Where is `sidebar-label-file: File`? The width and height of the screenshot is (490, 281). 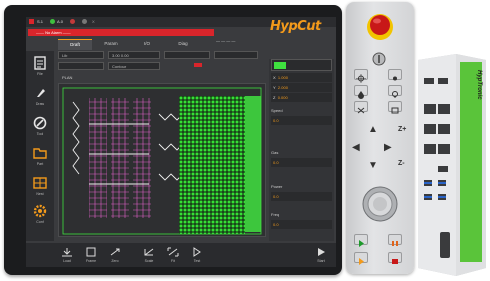
sidebar-label-file: File is located at coordinates (40, 74).